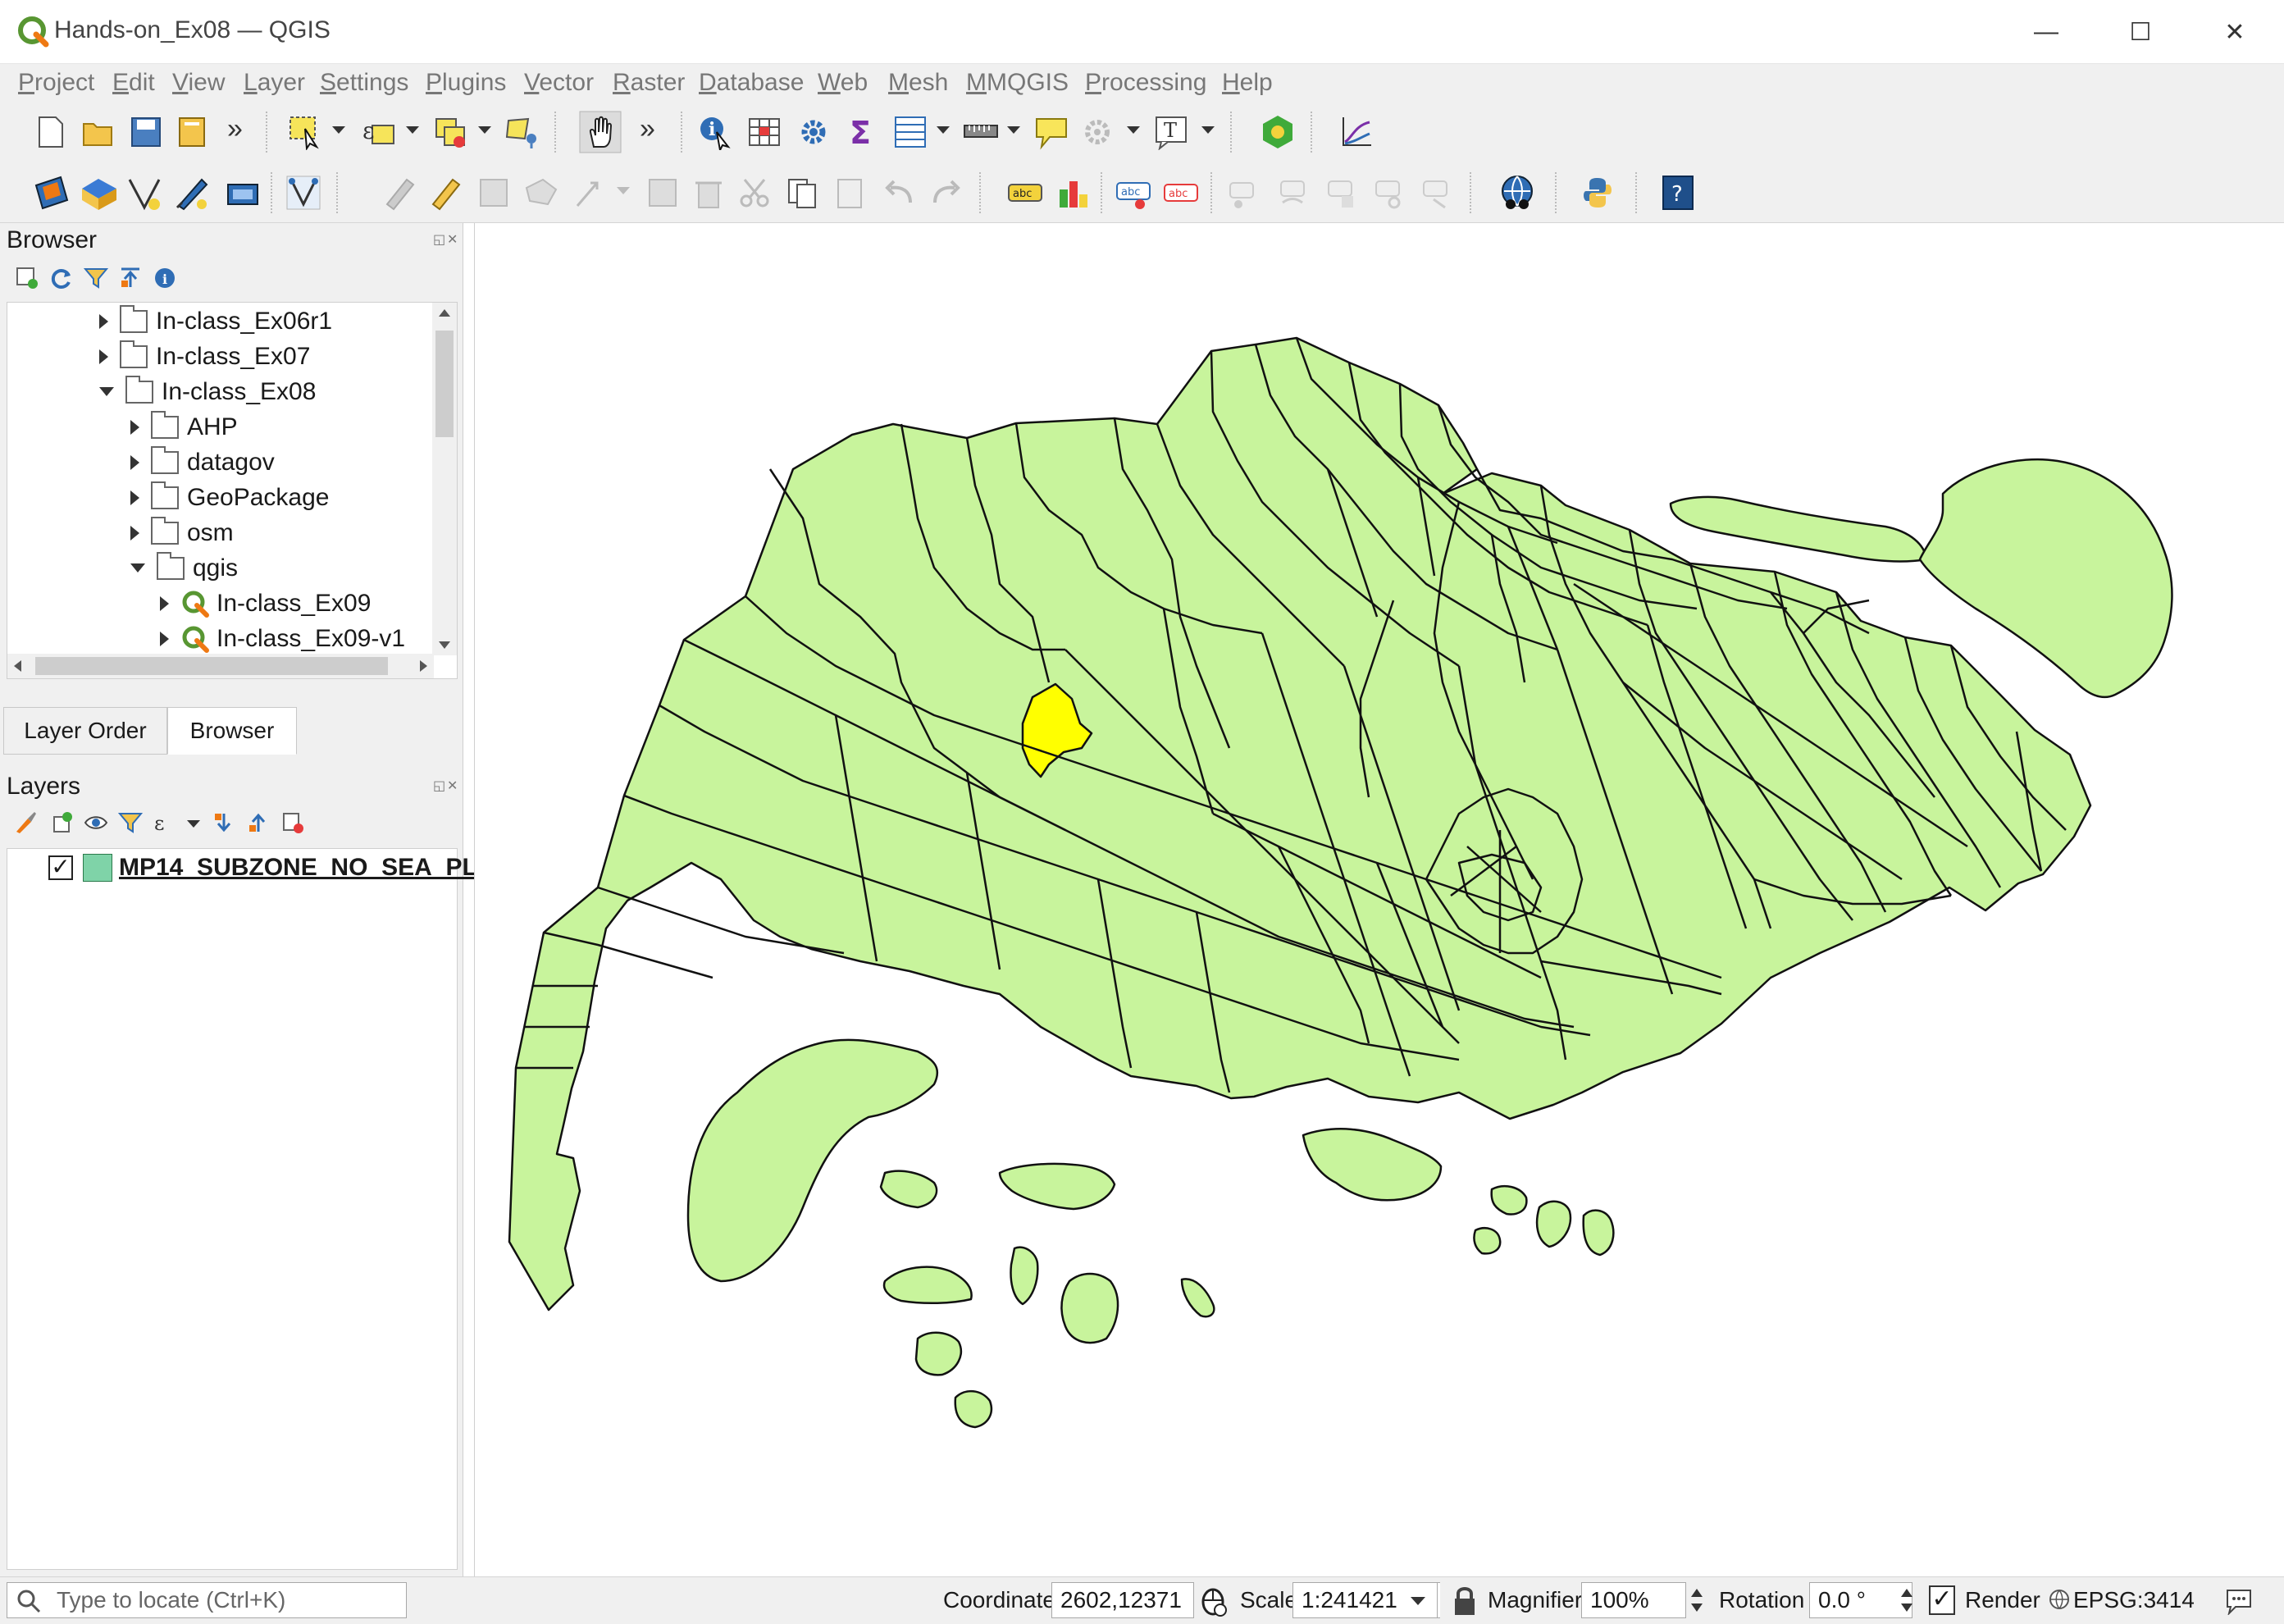  Describe the element at coordinates (1247, 83) in the screenshot. I see `menu-help: Help` at that location.